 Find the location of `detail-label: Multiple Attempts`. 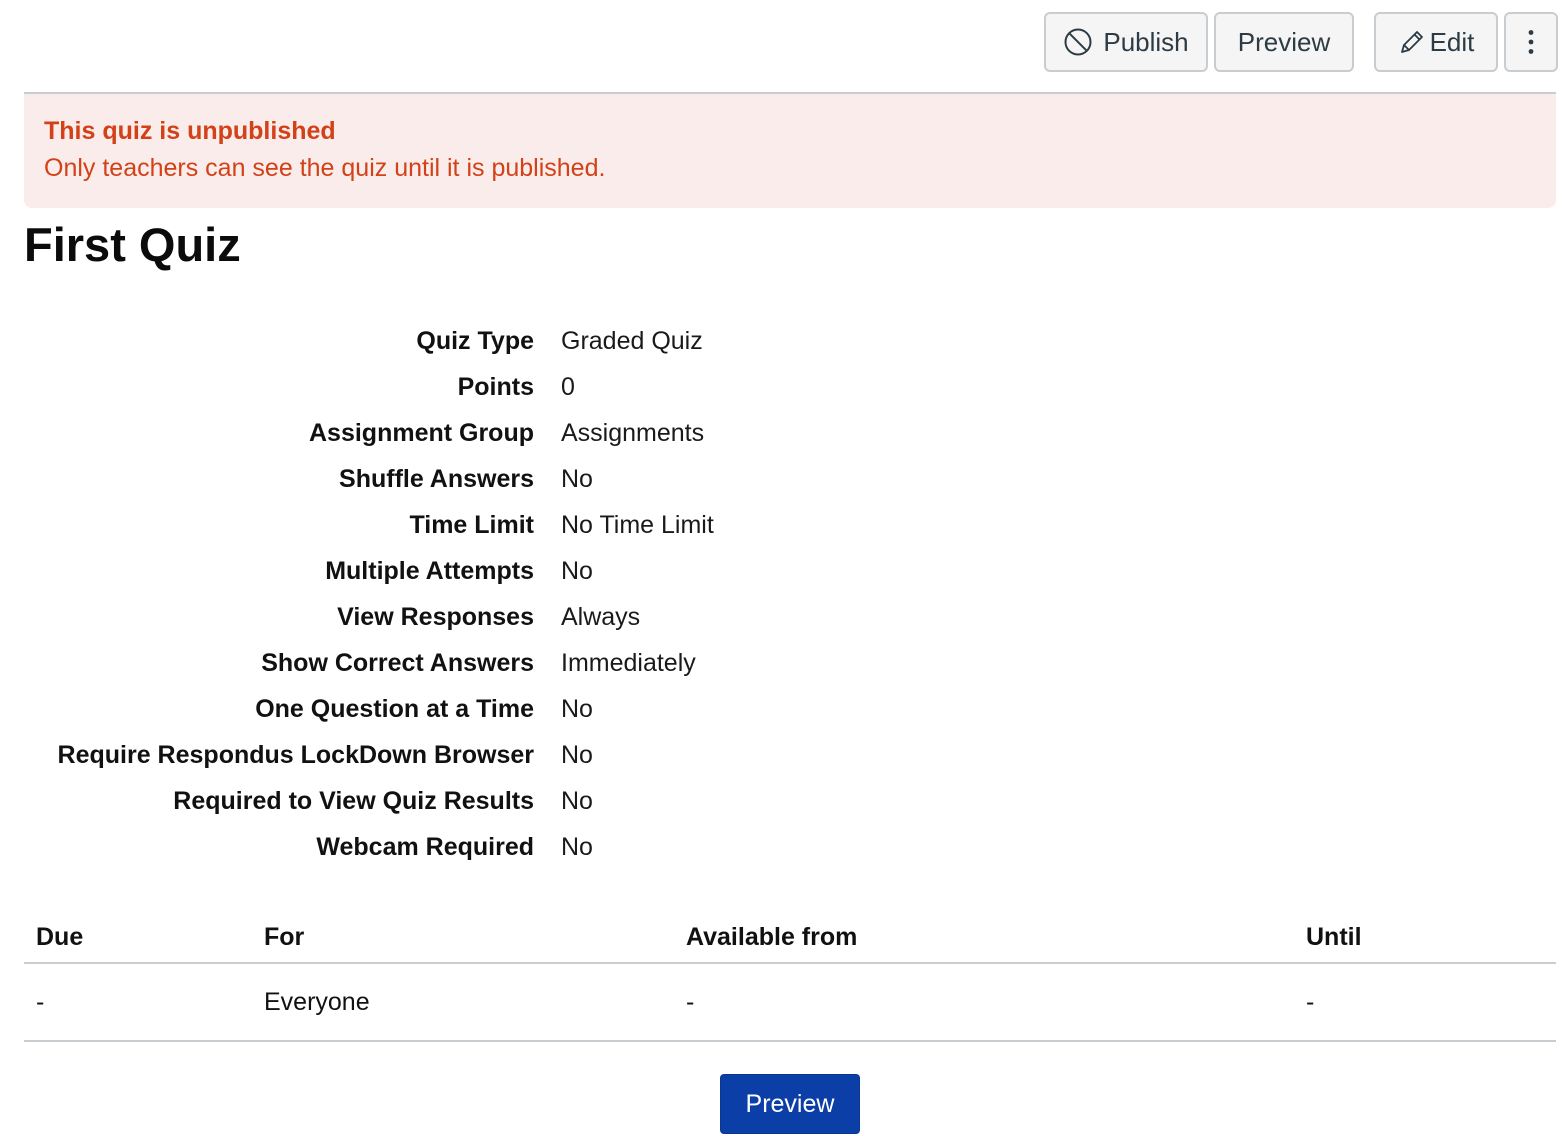

detail-label: Multiple Attempts is located at coordinates (429, 570).